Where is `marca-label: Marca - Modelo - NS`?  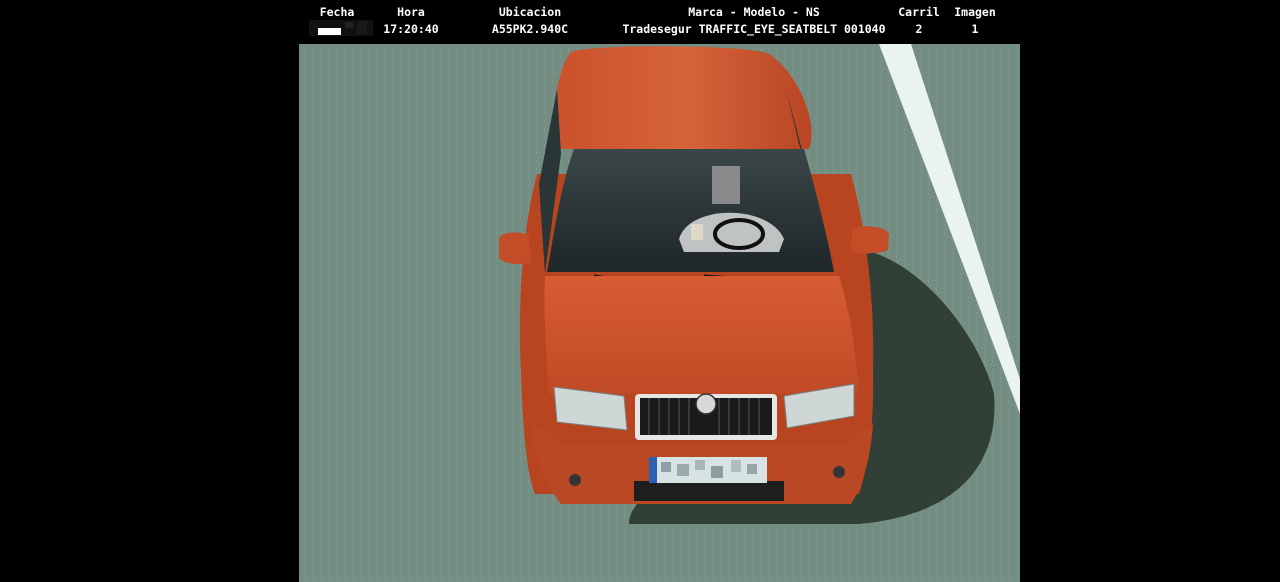 marca-label: Marca - Modelo - NS is located at coordinates (754, 12).